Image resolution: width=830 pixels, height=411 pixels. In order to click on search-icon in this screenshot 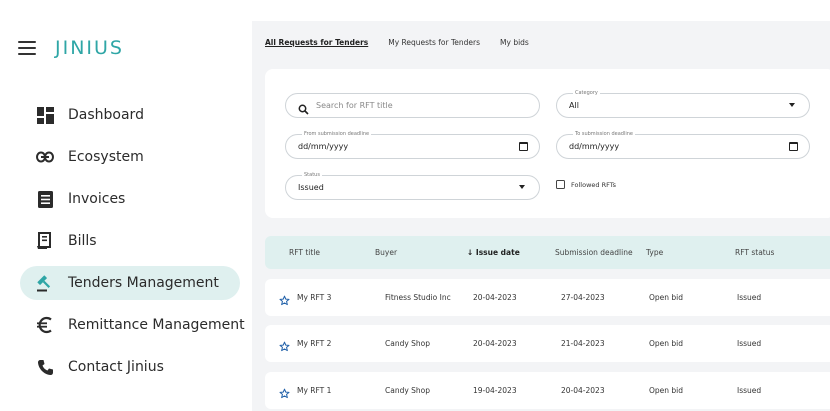, I will do `click(303, 107)`.